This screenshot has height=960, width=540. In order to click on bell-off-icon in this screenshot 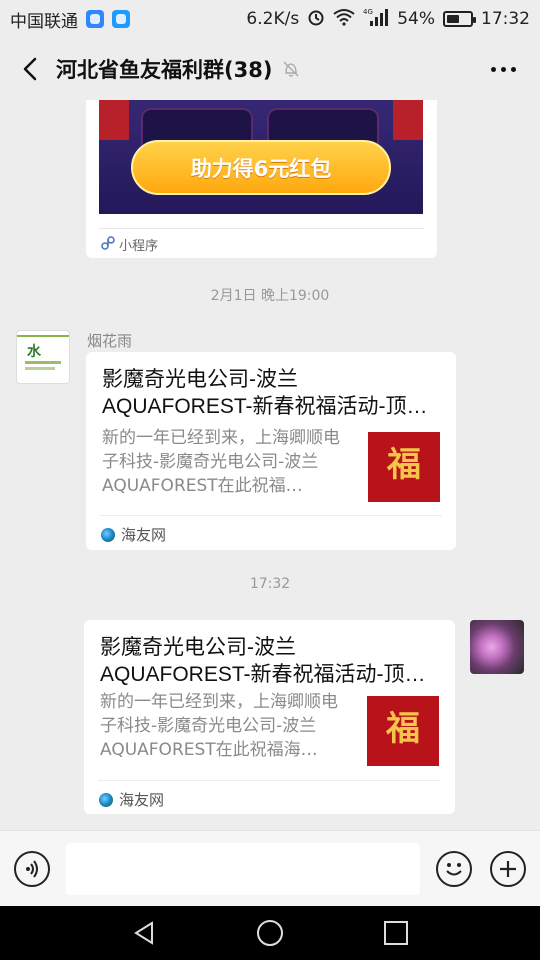, I will do `click(291, 69)`.